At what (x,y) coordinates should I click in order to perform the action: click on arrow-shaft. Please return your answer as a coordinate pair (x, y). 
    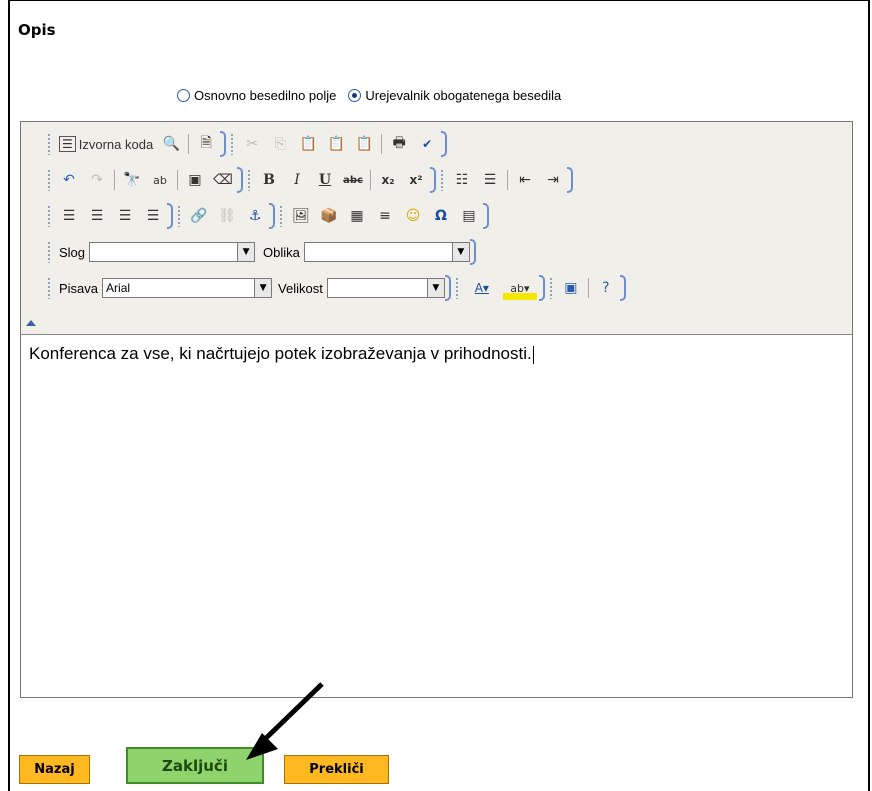
    Looking at the image, I should click on (292, 713).